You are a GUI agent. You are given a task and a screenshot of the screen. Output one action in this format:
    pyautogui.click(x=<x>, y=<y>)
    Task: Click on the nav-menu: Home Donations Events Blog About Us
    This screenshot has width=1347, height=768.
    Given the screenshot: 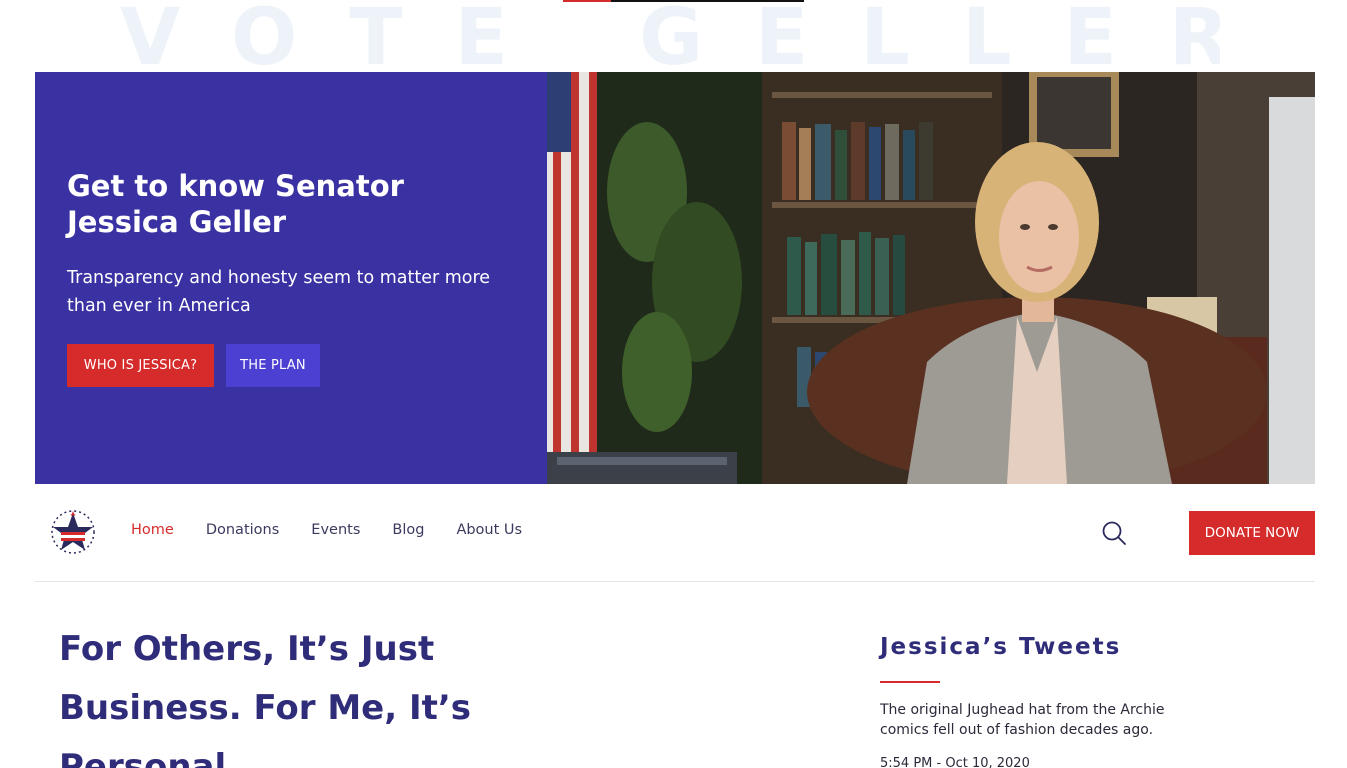 What is the action you would take?
    pyautogui.click(x=342, y=530)
    